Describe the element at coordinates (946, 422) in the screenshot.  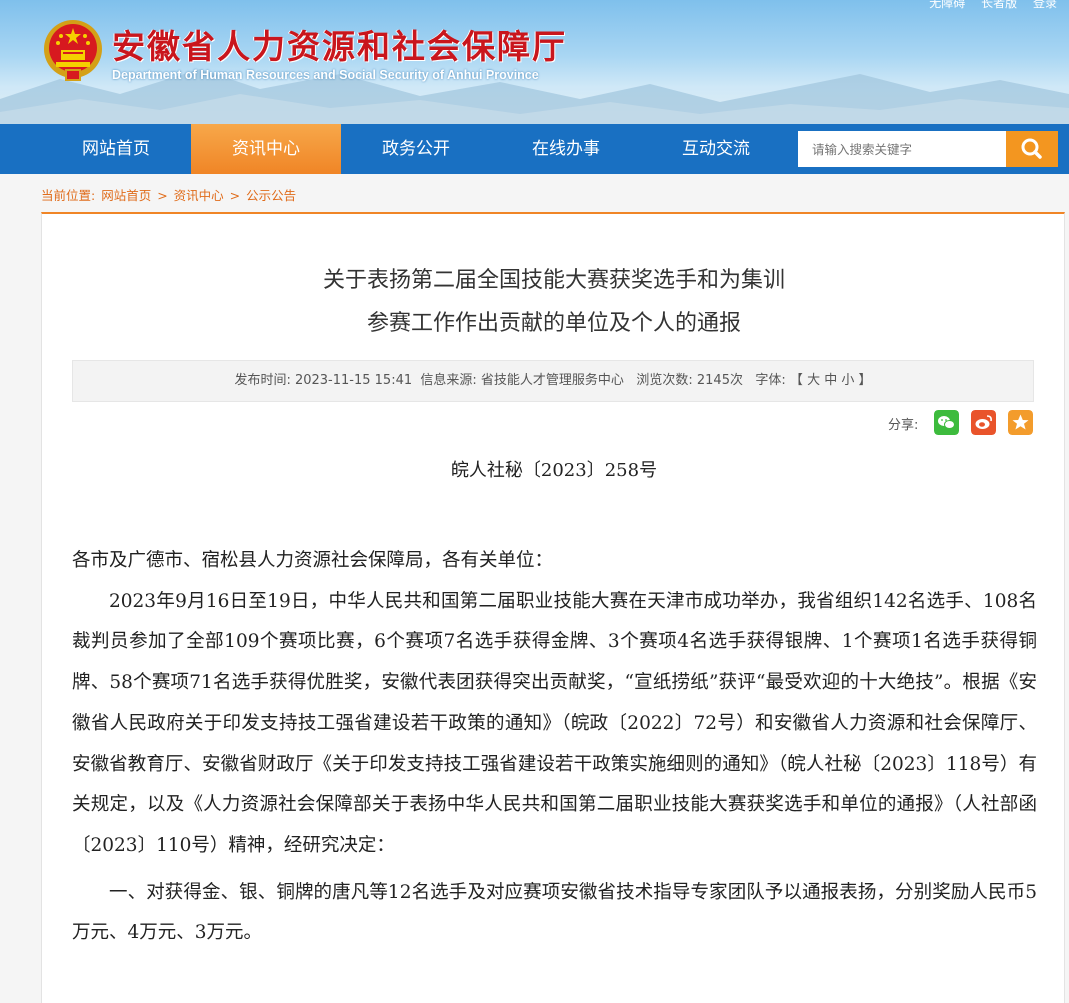
I see `wechat-icon` at that location.